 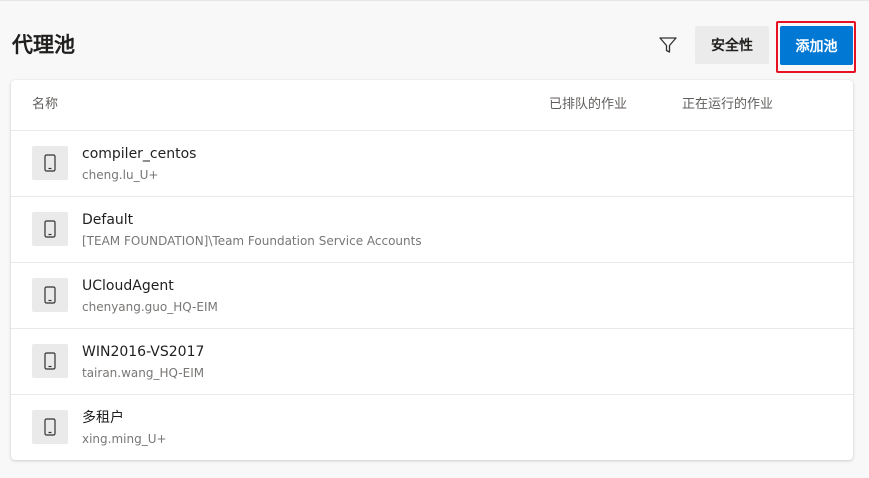 I want to click on pool-name: WIN2016-VS2017, so click(x=143, y=352).